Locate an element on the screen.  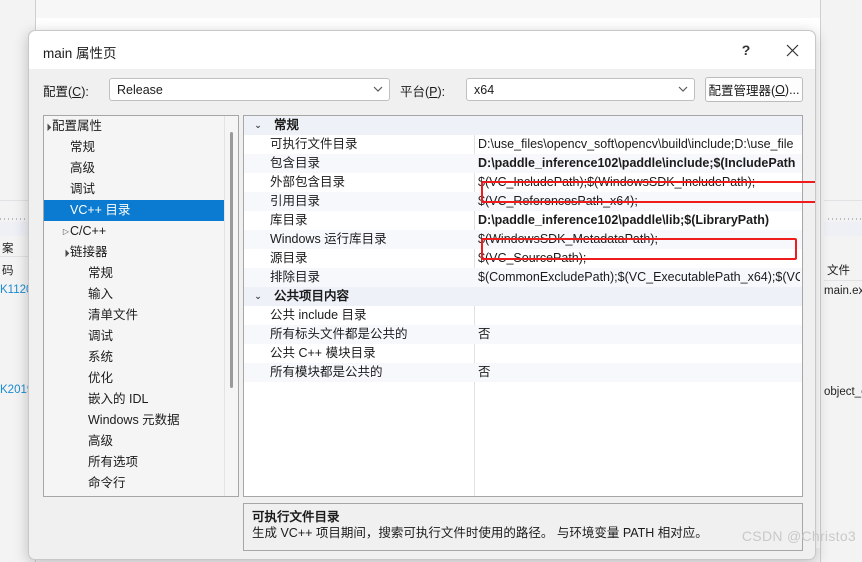
tree-item-label: 输入 is located at coordinates (101, 294).